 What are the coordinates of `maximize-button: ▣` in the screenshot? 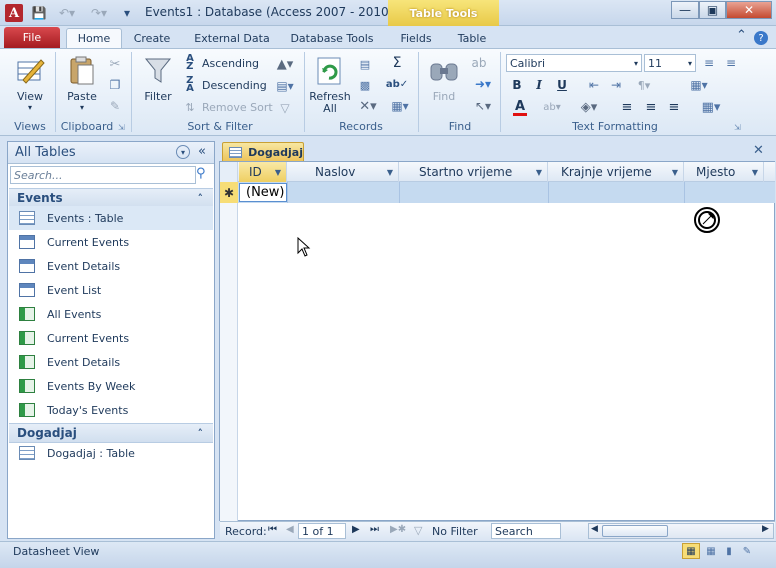 It's located at (712, 10).